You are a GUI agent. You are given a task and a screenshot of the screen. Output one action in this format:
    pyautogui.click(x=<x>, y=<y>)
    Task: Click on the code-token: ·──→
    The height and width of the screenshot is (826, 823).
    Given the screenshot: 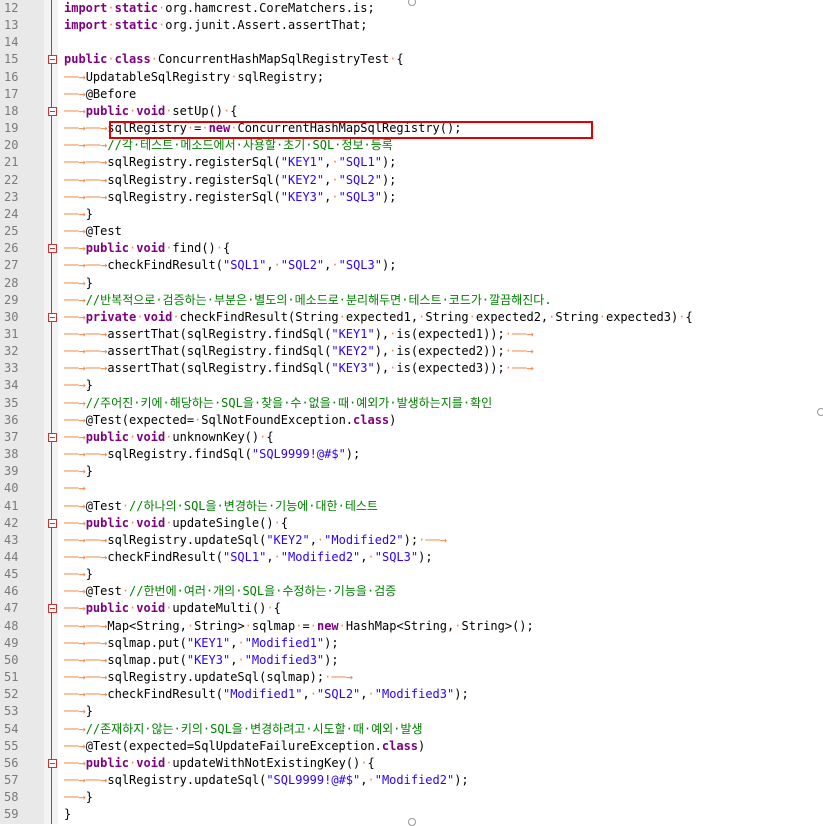 What is the action you would take?
    pyautogui.click(x=519, y=333)
    